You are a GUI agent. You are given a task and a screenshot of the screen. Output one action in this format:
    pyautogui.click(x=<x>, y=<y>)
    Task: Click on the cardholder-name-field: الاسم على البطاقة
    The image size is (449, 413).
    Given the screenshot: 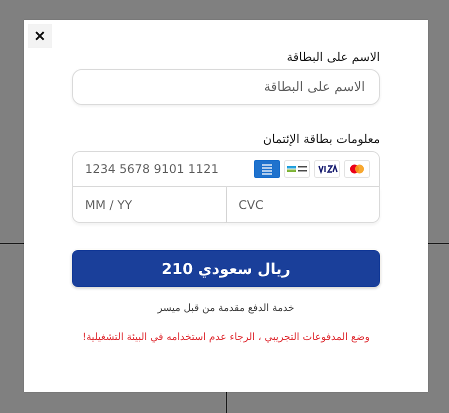 What is the action you would take?
    pyautogui.click(x=226, y=87)
    